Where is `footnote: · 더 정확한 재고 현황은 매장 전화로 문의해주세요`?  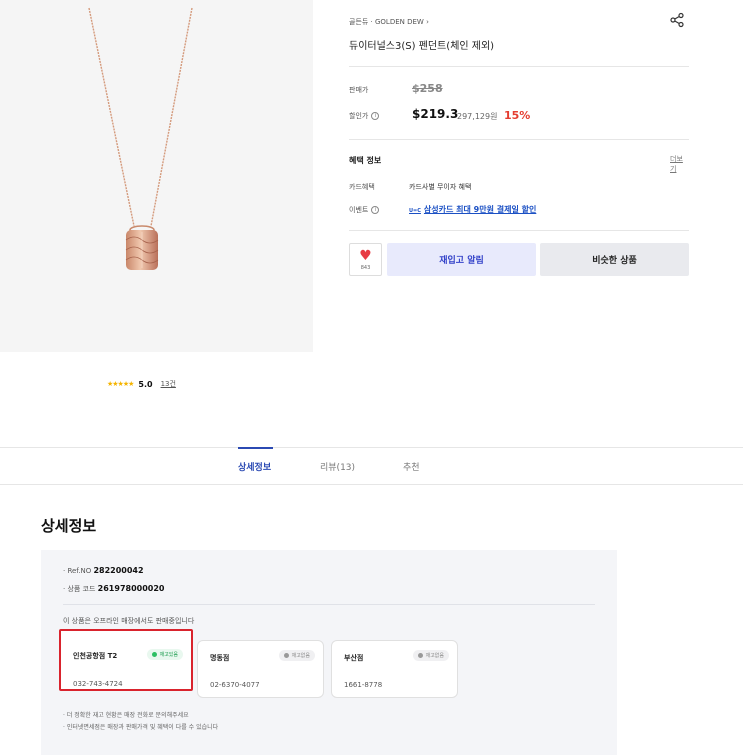 footnote: · 더 정확한 재고 현황은 매장 전화로 문의해주세요 is located at coordinates (126, 715).